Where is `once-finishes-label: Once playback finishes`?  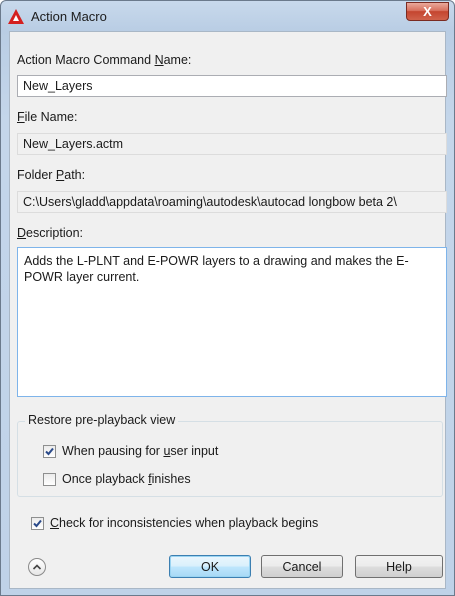 once-finishes-label: Once playback finishes is located at coordinates (126, 479).